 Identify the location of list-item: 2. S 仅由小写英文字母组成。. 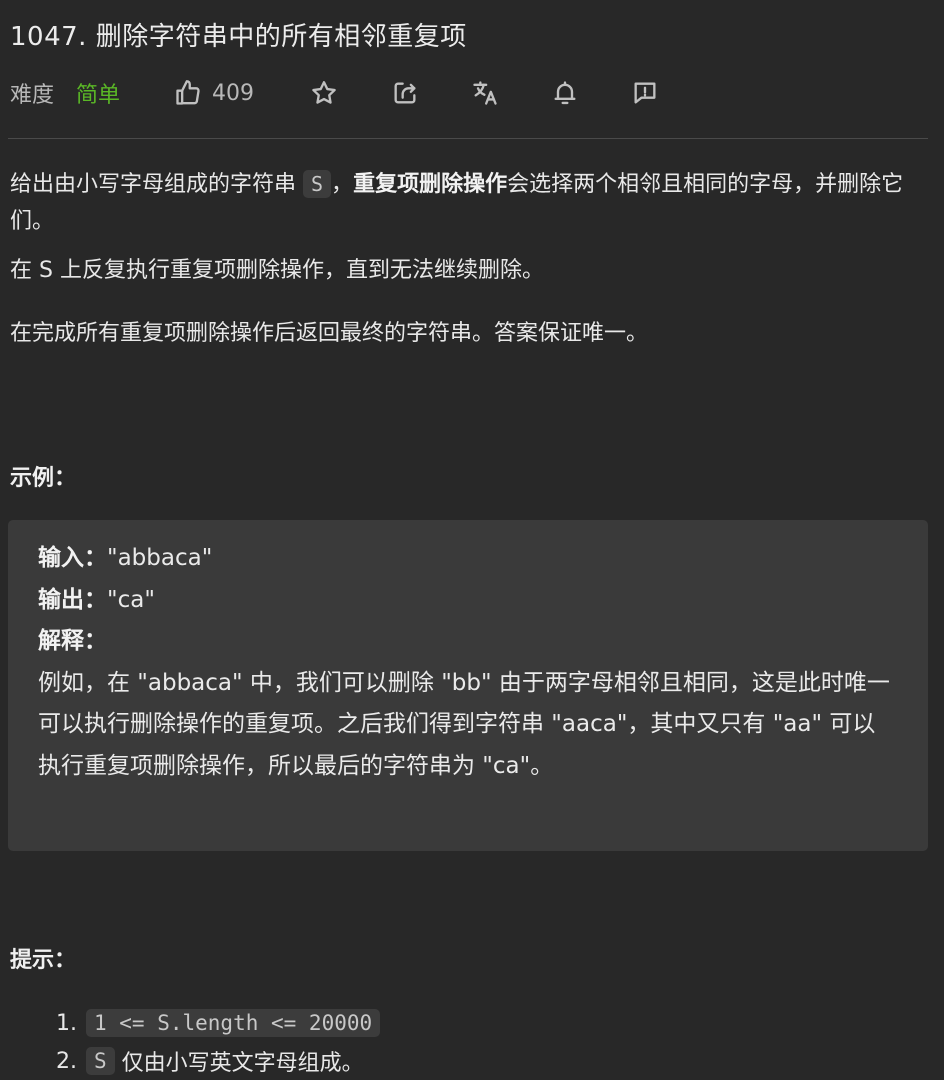
(218, 1061).